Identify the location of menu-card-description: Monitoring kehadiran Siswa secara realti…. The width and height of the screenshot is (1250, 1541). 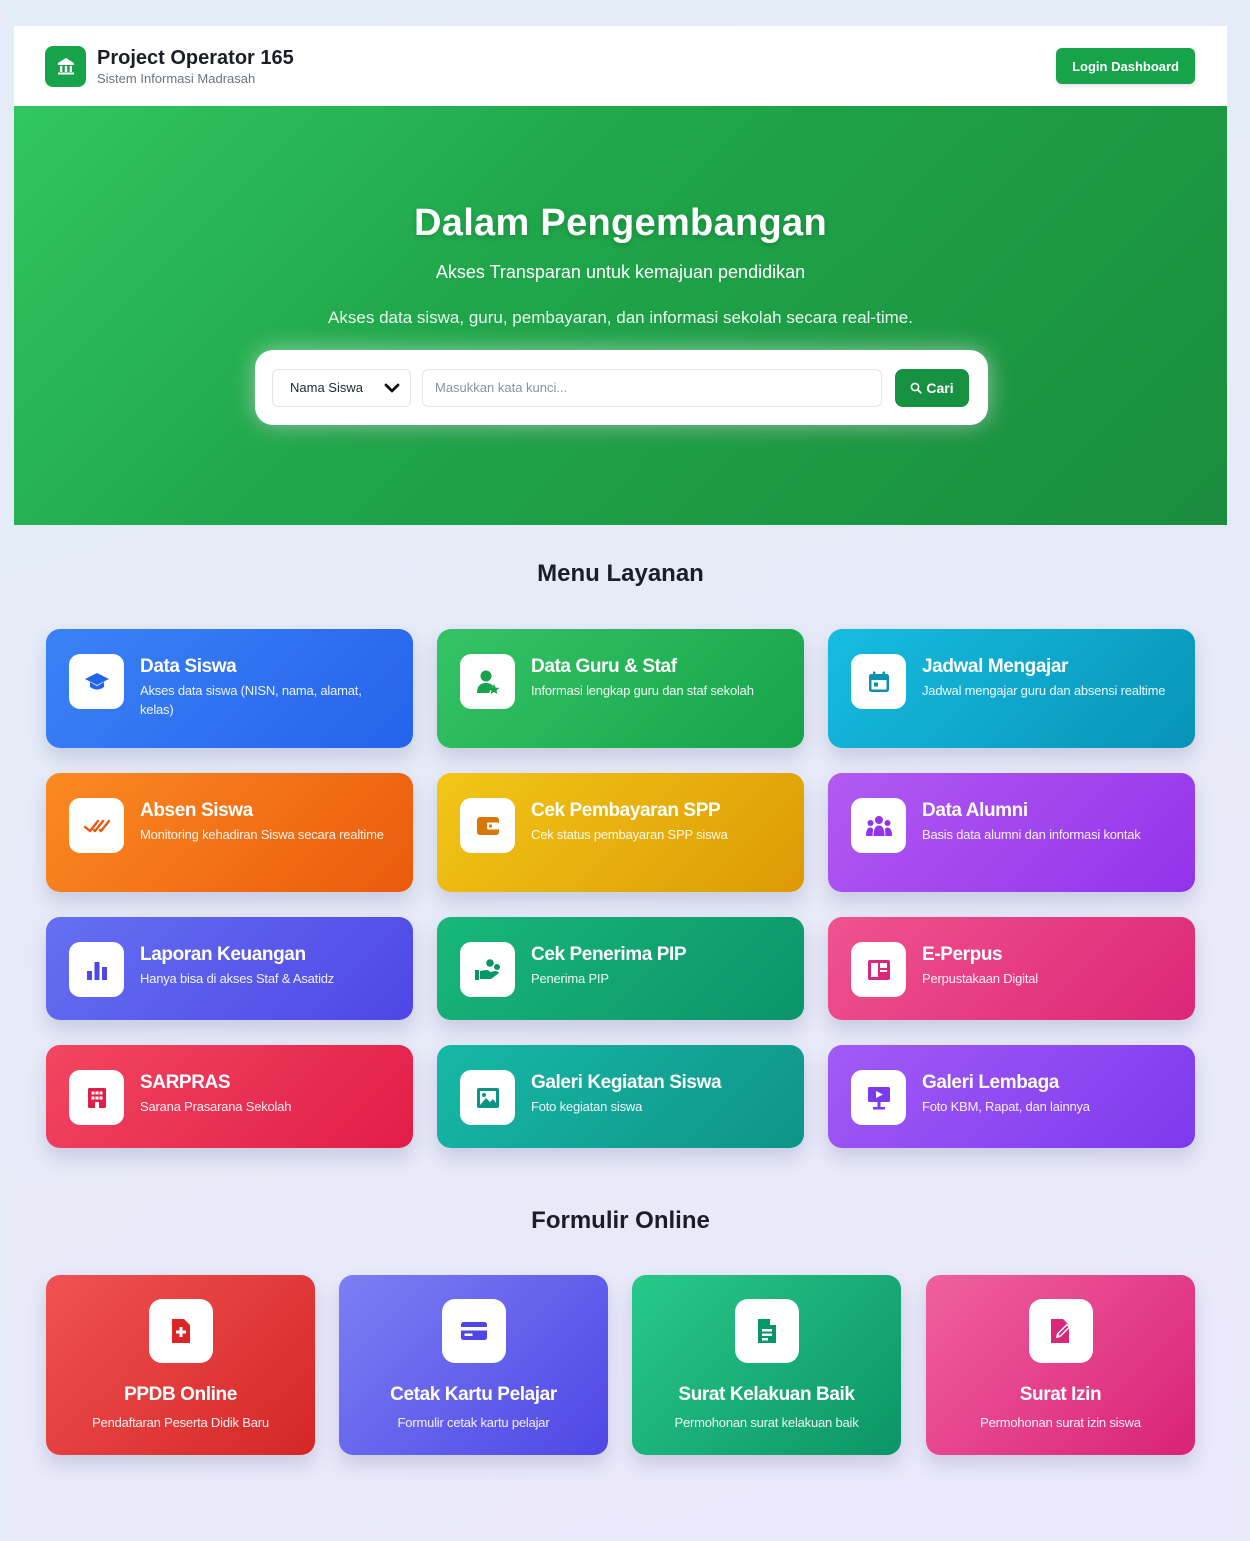
(262, 834).